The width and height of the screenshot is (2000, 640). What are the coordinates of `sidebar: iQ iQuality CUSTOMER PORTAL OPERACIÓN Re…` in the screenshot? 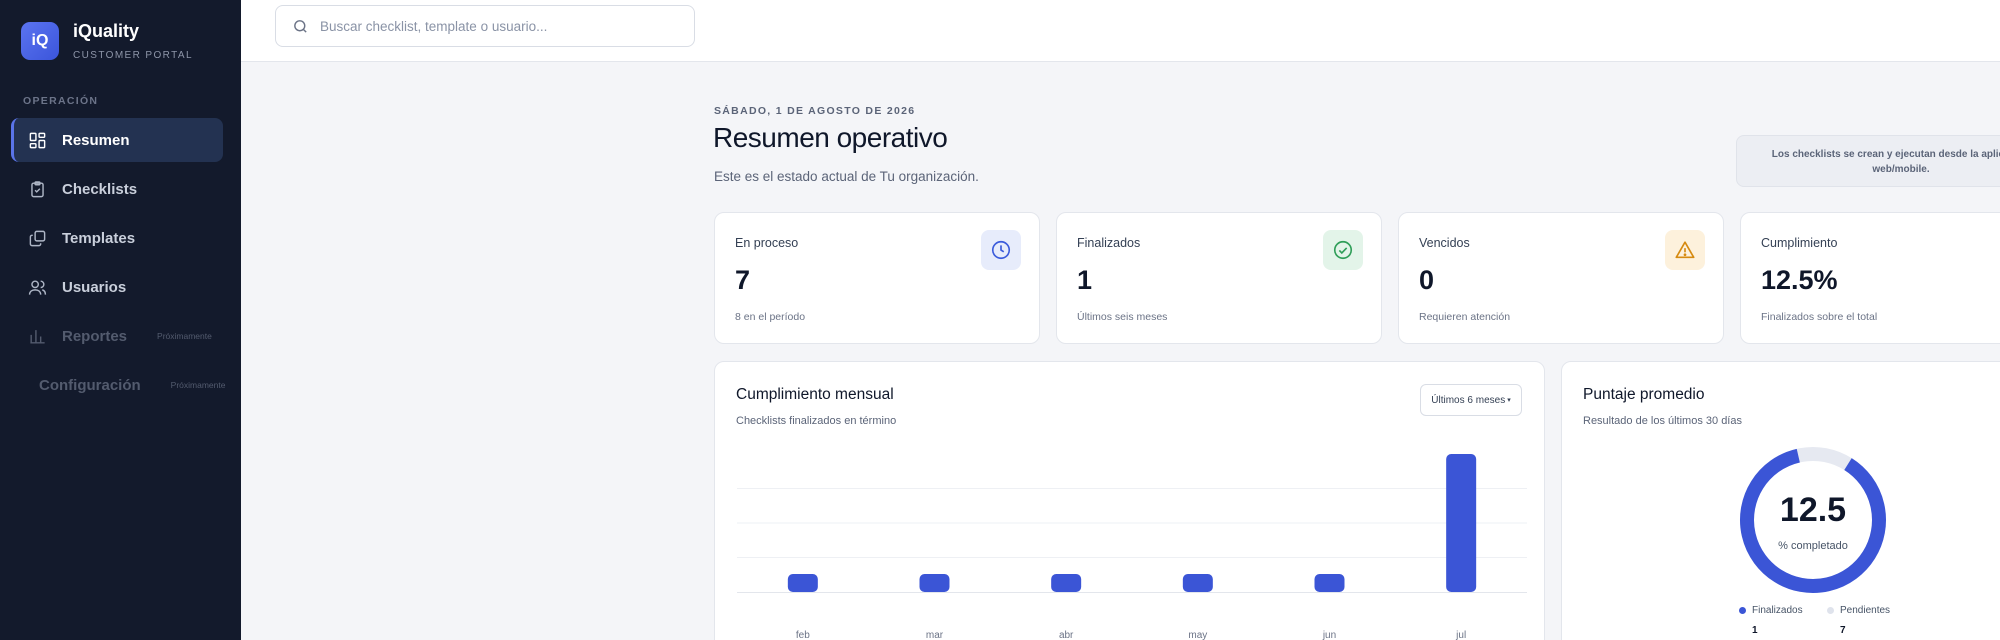 It's located at (120, 320).